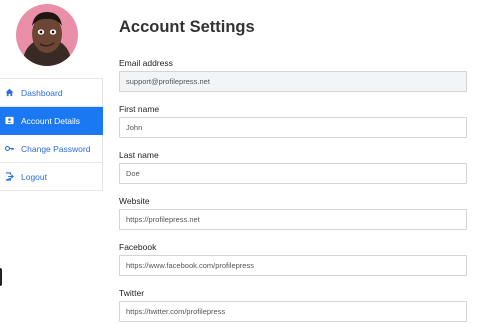 This screenshot has height=324, width=481. What do you see at coordinates (56, 148) in the screenshot?
I see `sidebar-item-label: Change Password` at bounding box center [56, 148].